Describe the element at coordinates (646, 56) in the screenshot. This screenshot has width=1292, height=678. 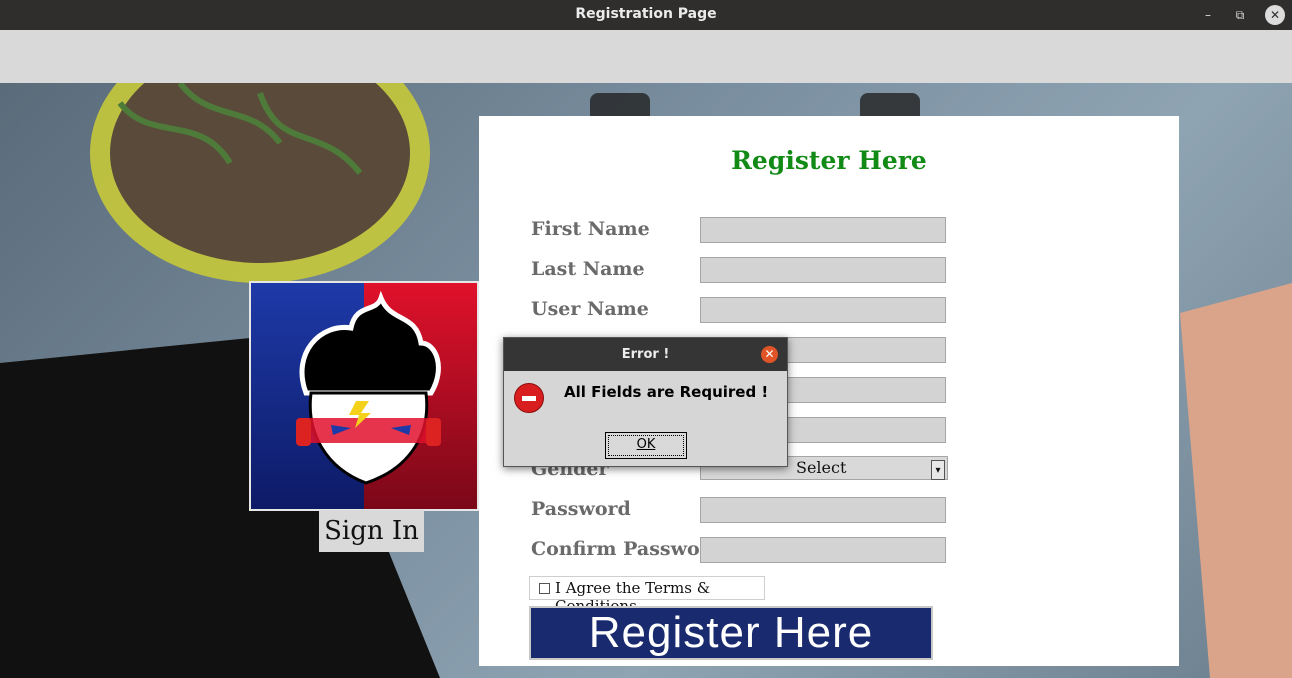
I see `menu-bar` at that location.